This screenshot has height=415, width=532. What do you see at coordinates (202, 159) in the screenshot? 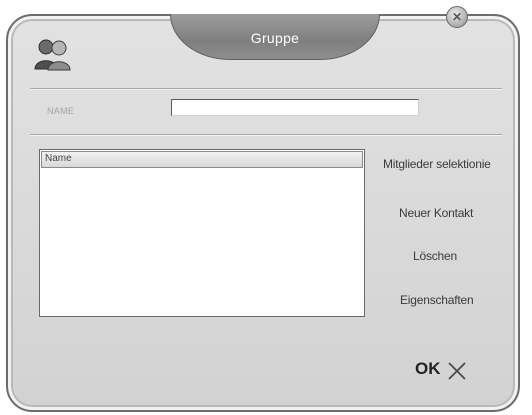
I see `list-header-name: Name` at bounding box center [202, 159].